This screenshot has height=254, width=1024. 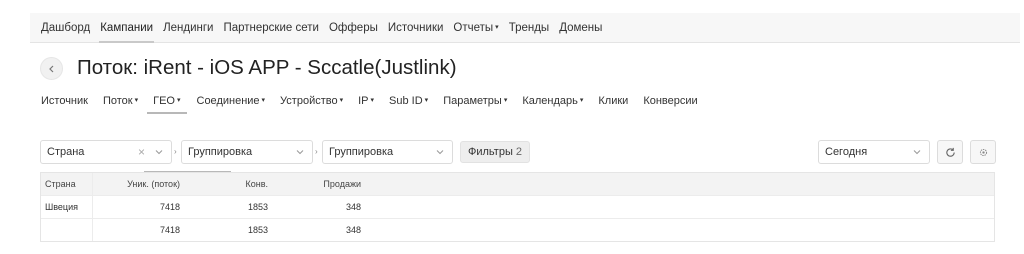 I want to click on topnav-item-label: Лендинги, so click(x=188, y=27).